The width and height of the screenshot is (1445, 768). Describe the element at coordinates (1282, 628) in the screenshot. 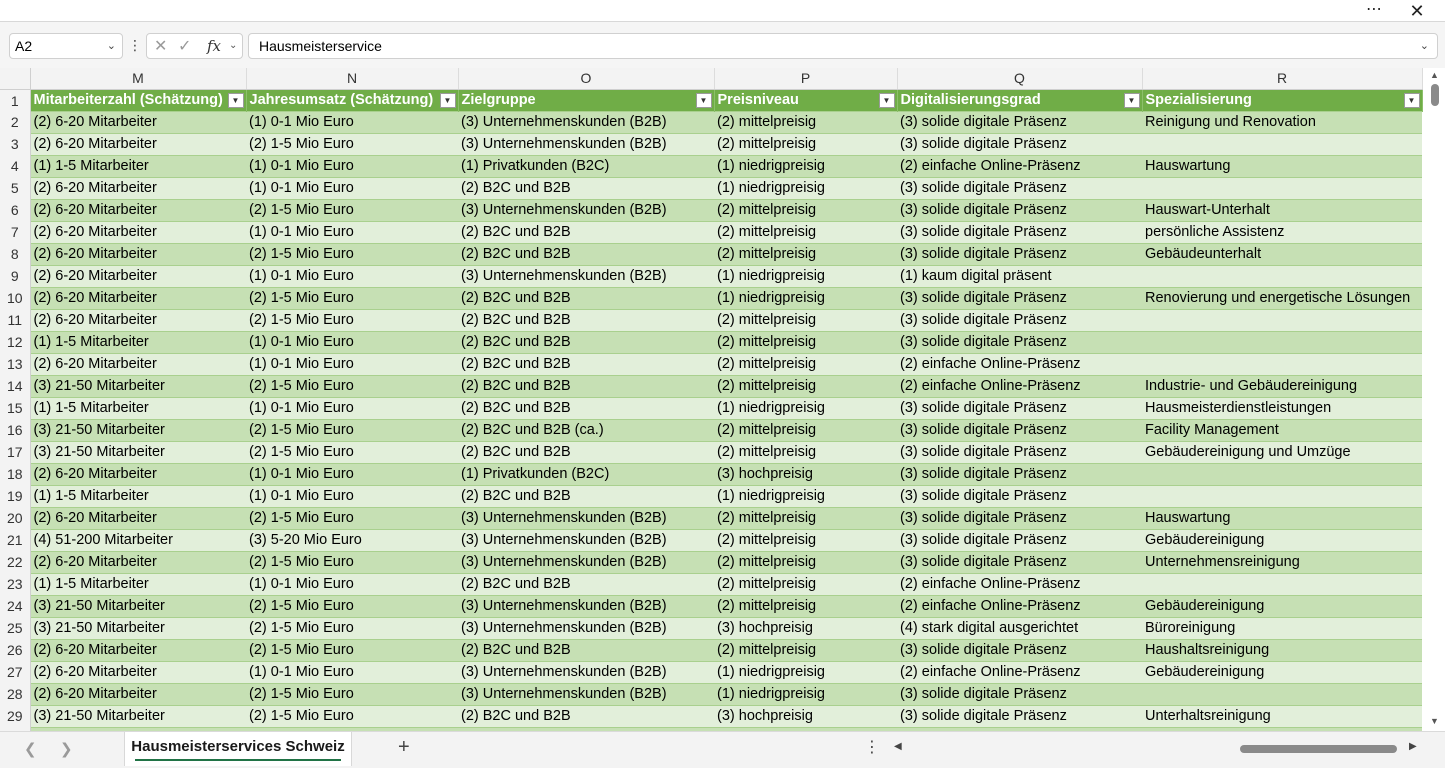

I see `table-cell: Büroreinigung` at that location.